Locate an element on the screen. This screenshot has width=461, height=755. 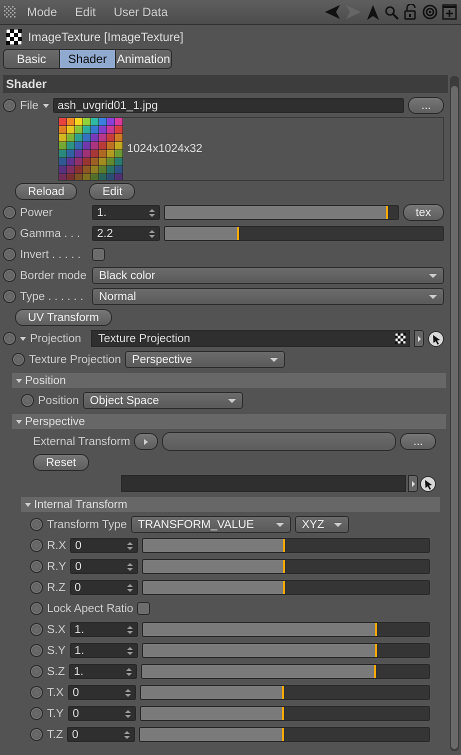
number-field: 2.2 is located at coordinates (126, 233).